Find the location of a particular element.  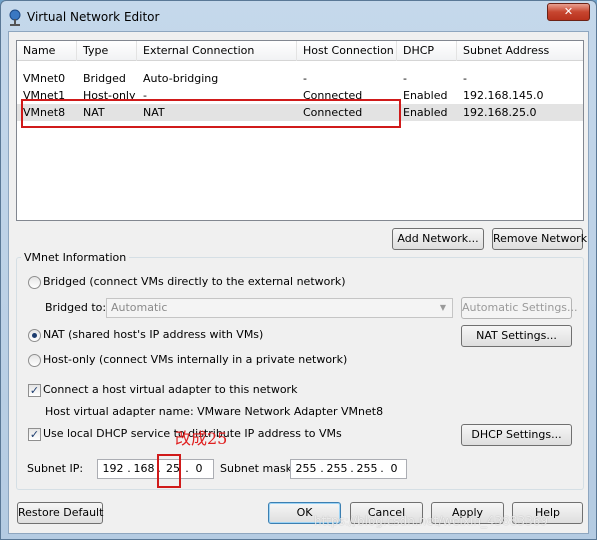

host-only-radio is located at coordinates (34, 360).